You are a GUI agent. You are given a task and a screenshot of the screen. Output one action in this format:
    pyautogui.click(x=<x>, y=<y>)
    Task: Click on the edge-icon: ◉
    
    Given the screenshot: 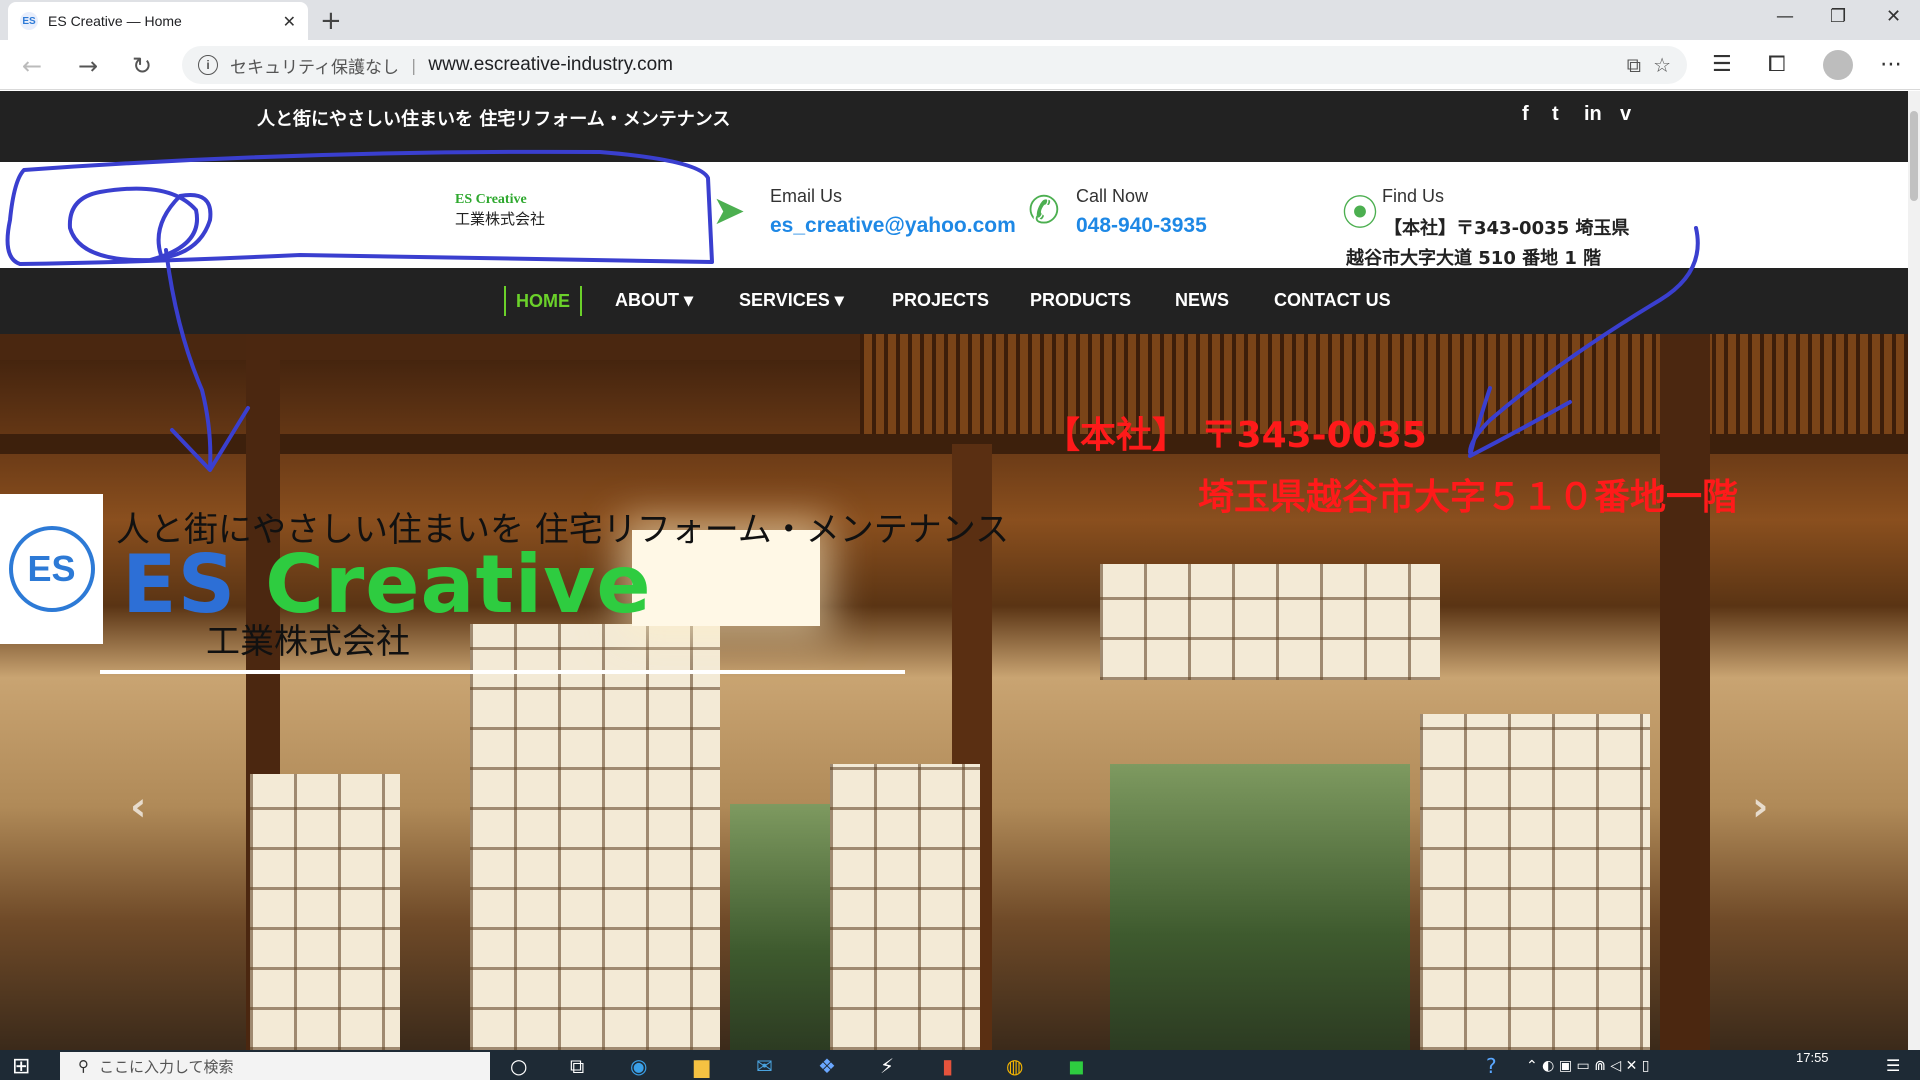 What is the action you would take?
    pyautogui.click(x=638, y=1066)
    